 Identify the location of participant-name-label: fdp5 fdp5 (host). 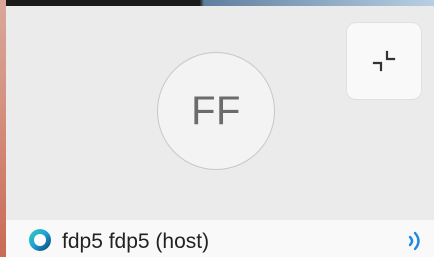
(136, 241).